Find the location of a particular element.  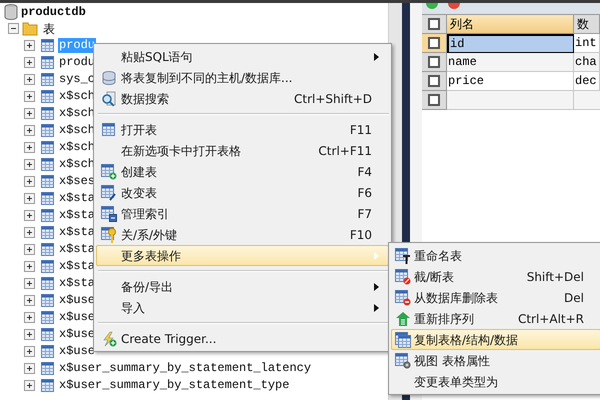

database-icon is located at coordinates (109, 78).